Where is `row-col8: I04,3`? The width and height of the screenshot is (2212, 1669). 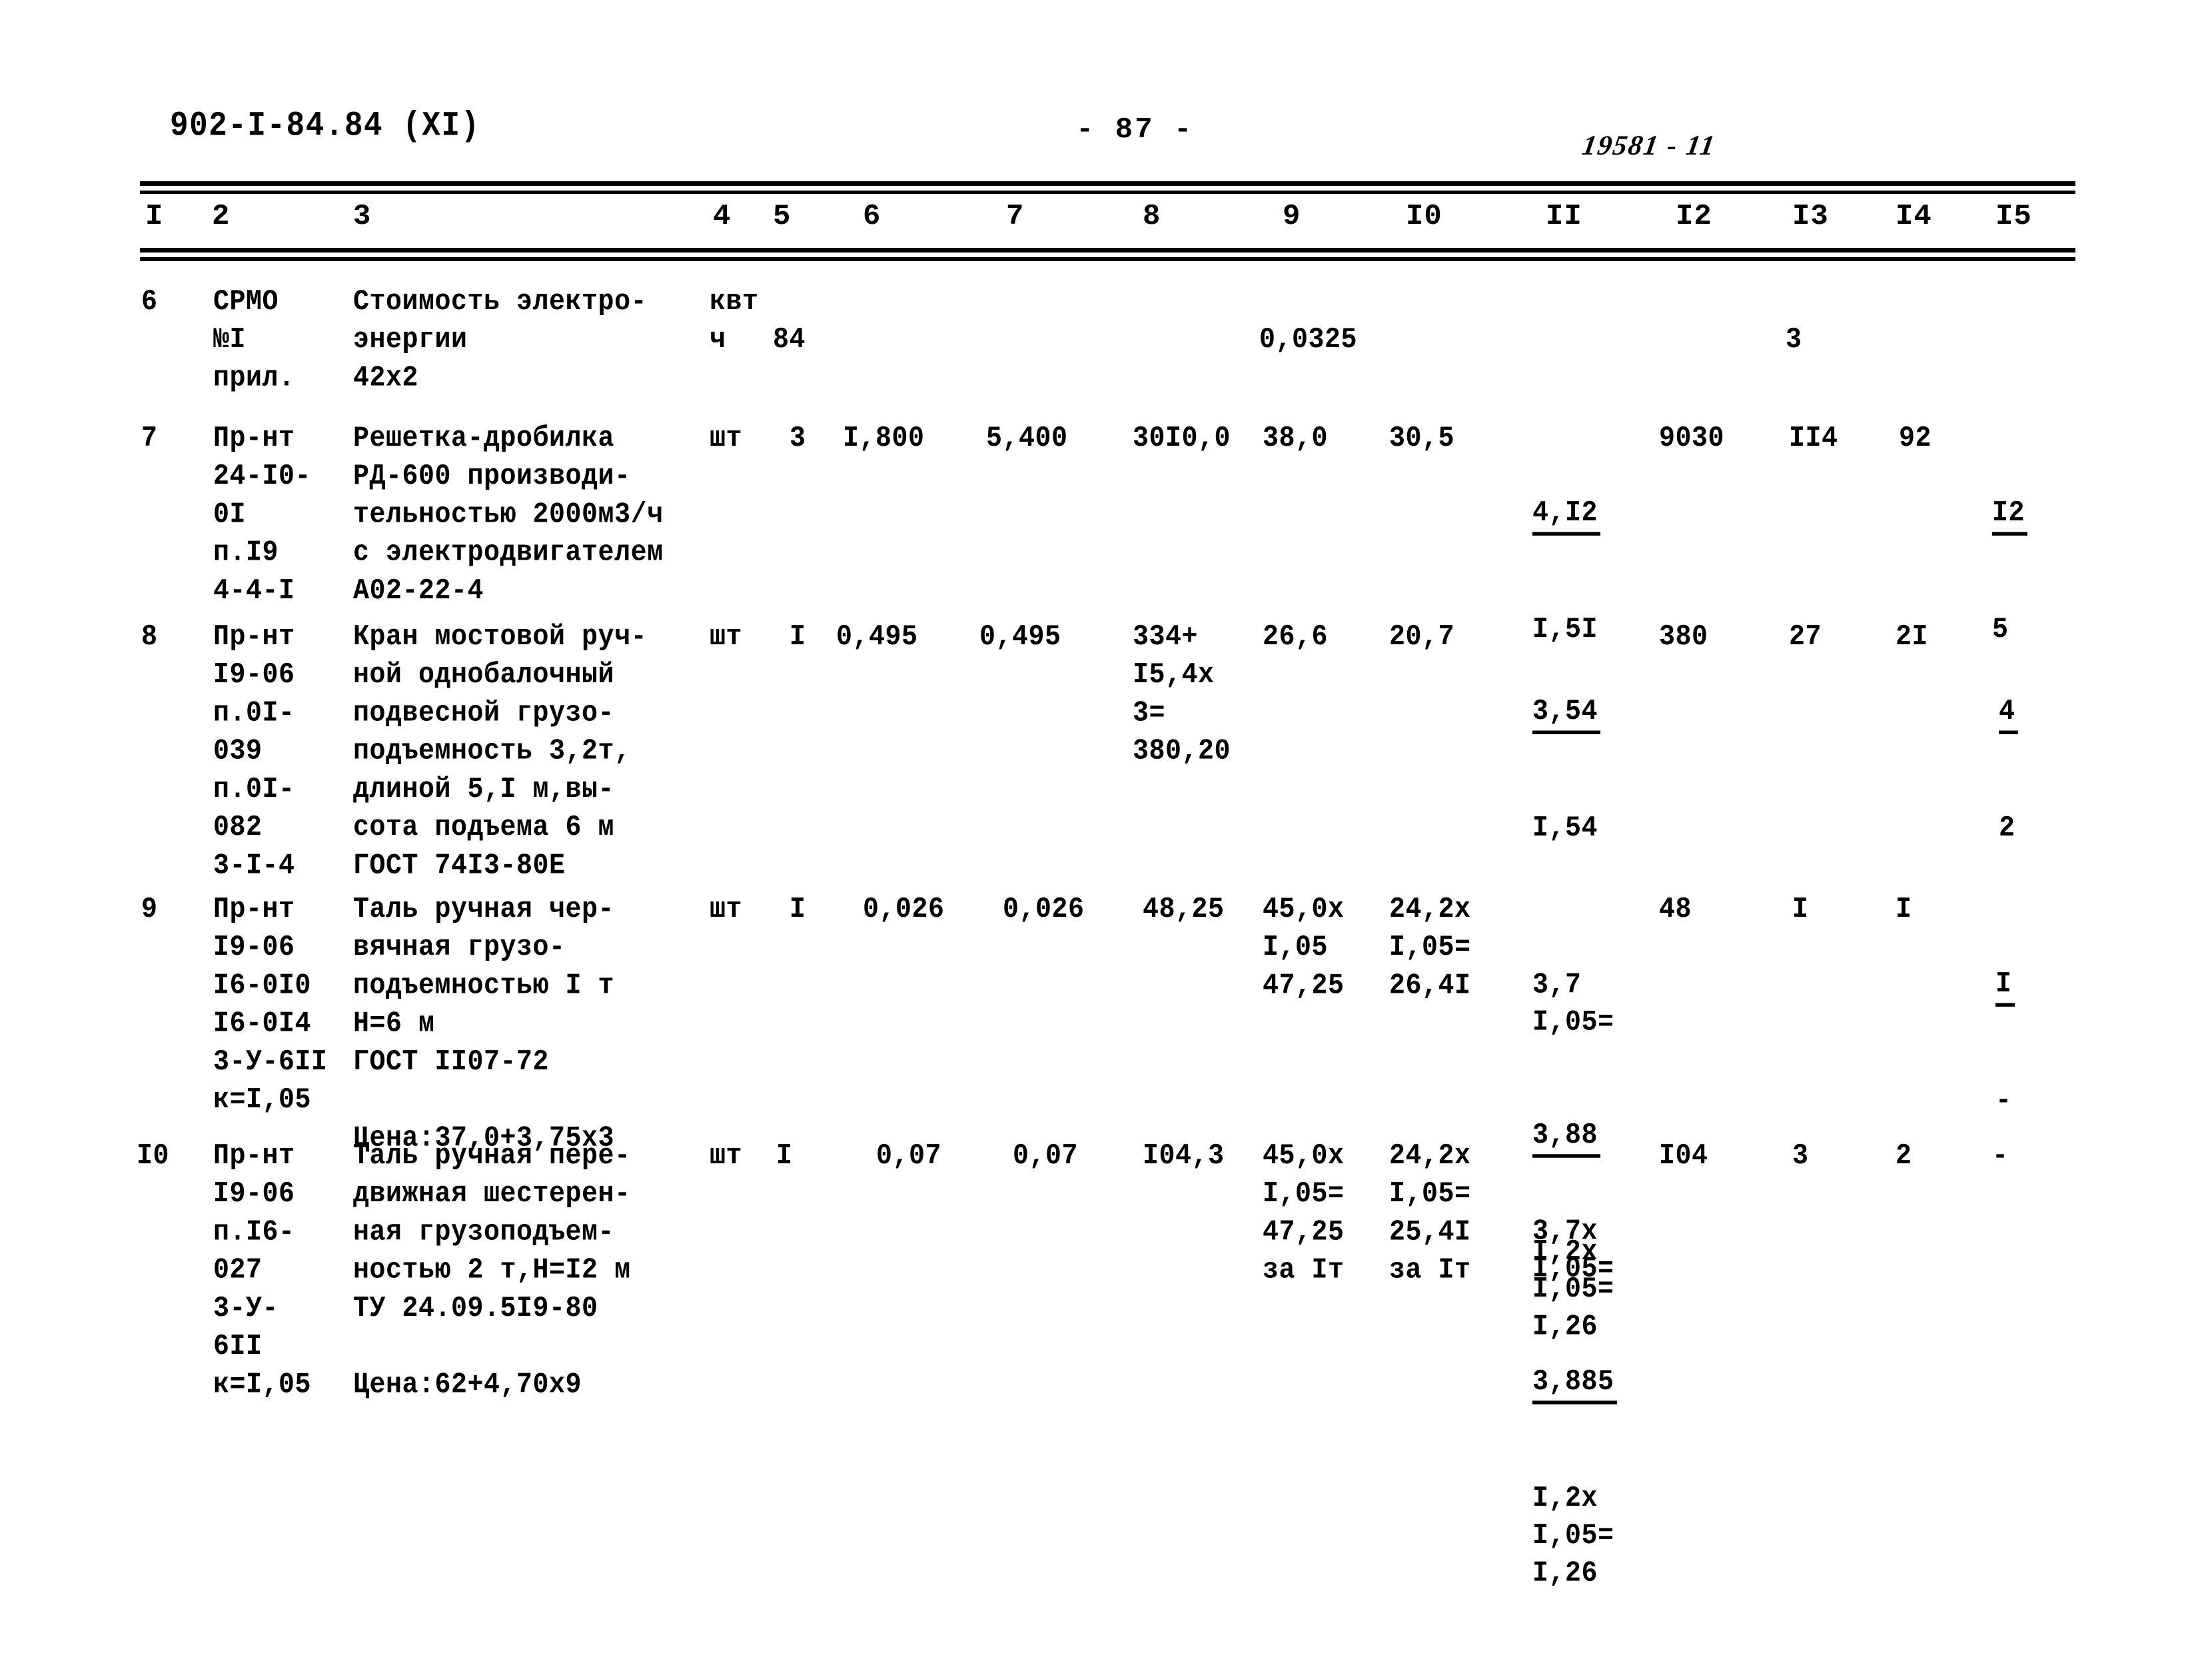
row-col8: I04,3 is located at coordinates (1184, 1156).